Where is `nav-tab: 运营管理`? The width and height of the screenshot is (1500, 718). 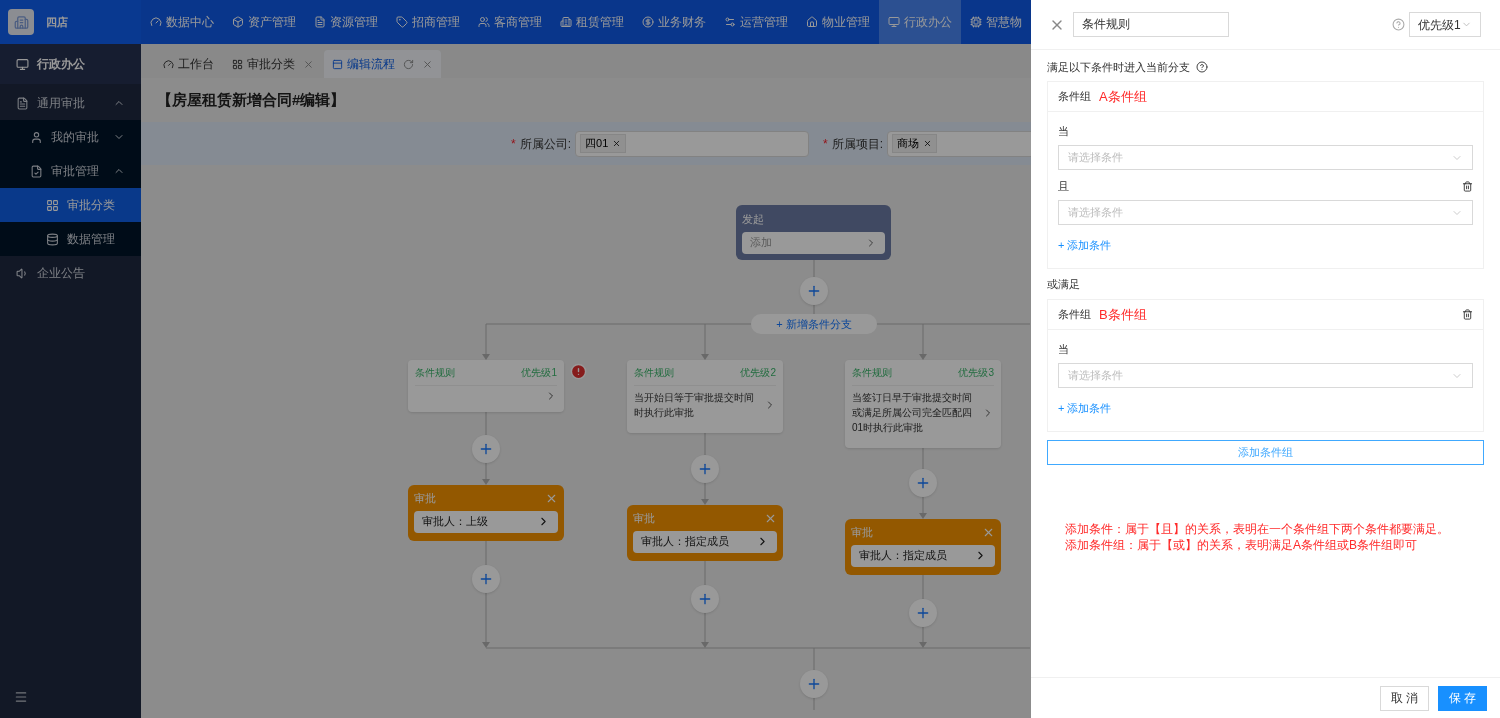 nav-tab: 运营管理 is located at coordinates (756, 22).